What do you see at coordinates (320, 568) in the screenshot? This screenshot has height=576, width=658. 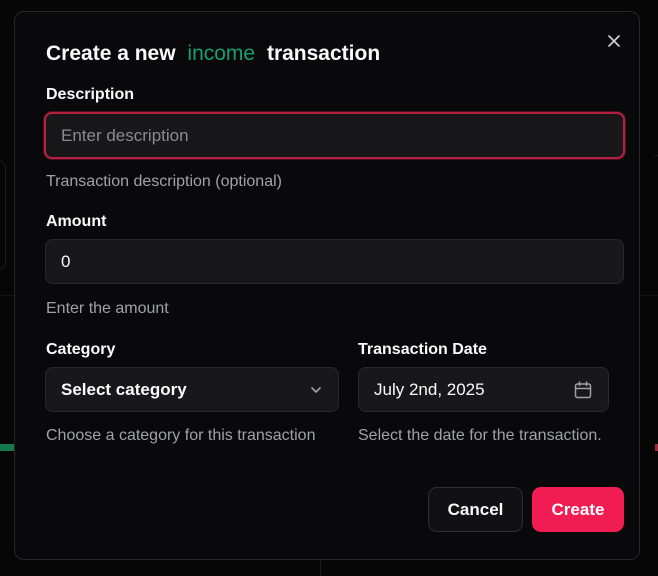 I see `background-vertical-divider` at bounding box center [320, 568].